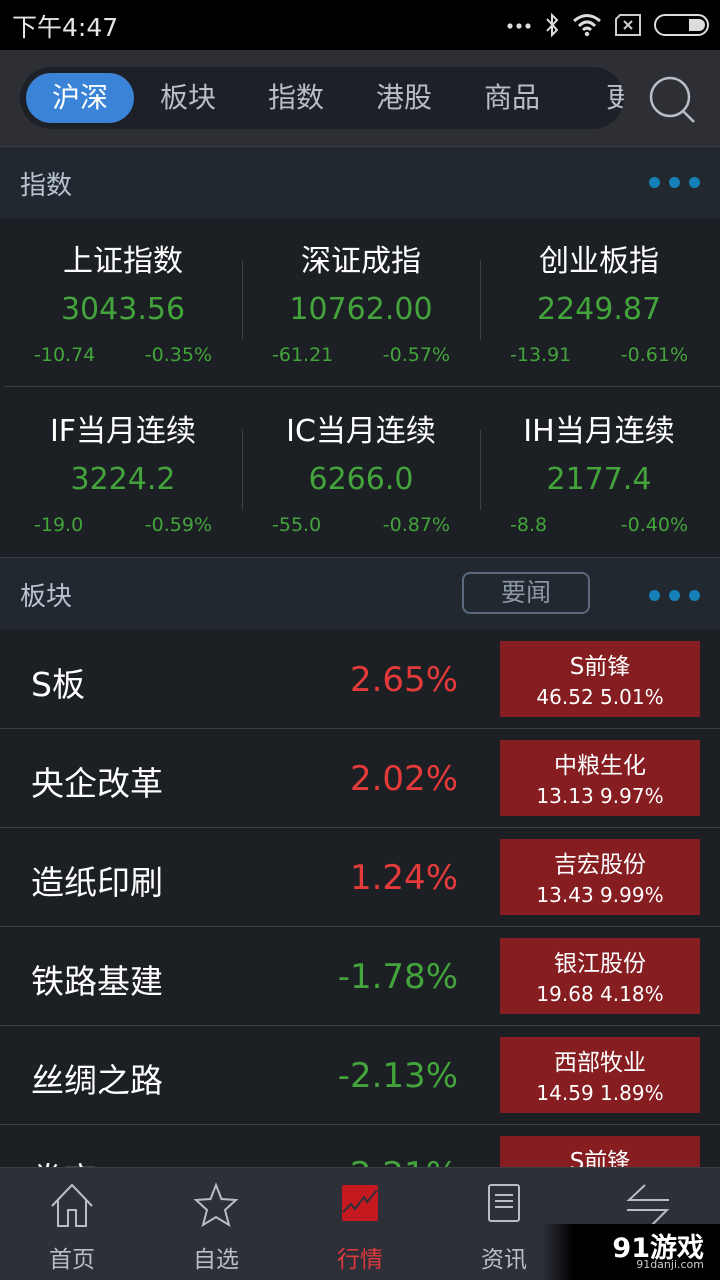  What do you see at coordinates (600, 766) in the screenshot?
I see `top-stock-name: 中粮生化` at bounding box center [600, 766].